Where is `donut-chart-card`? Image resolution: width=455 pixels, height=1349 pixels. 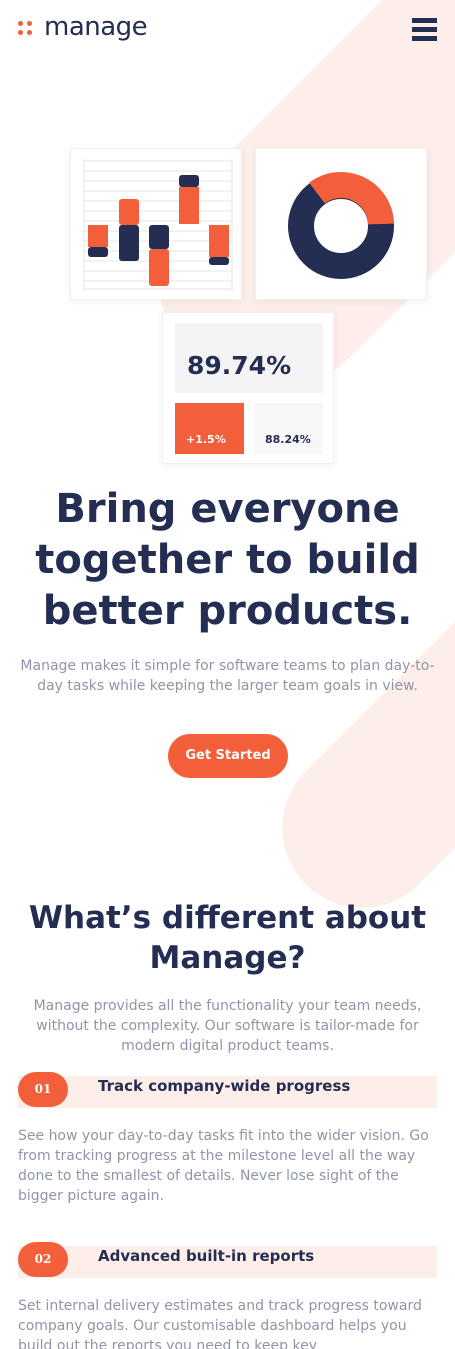
donut-chart-card is located at coordinates (341, 224).